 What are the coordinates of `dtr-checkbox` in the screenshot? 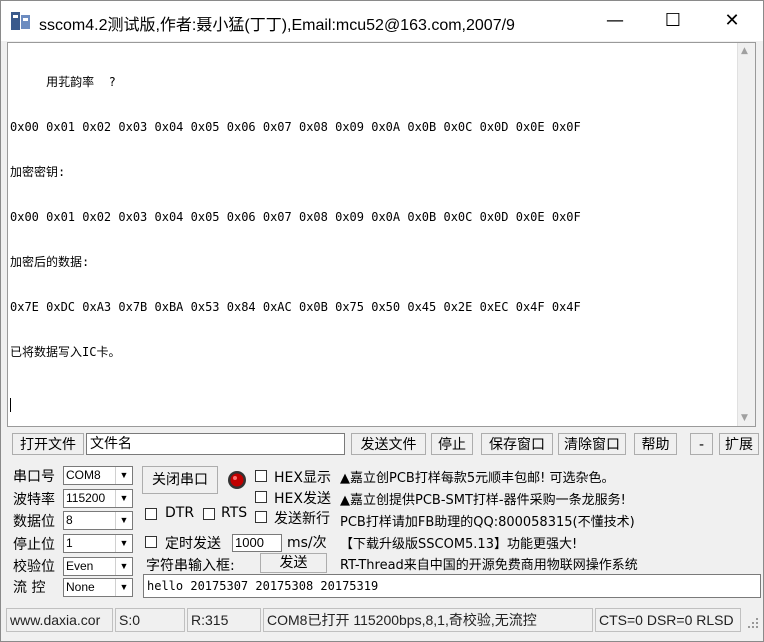 It's located at (151, 514).